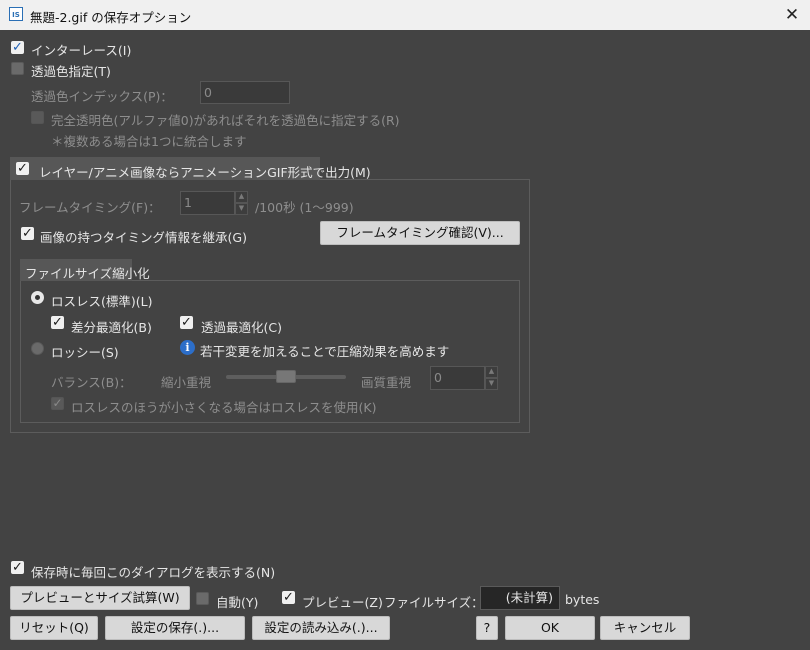 This screenshot has height=650, width=810. Describe the element at coordinates (91, 382) in the screenshot. I see `balance-label: バランス(B)：` at that location.